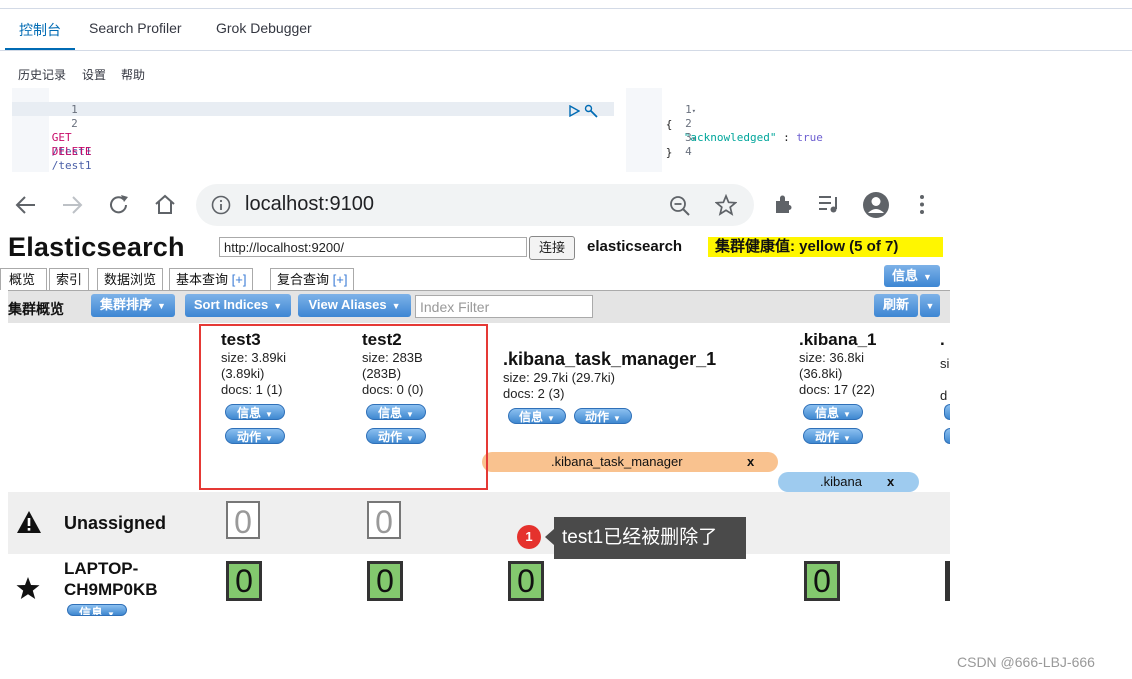  I want to click on view-aliases-button: View Aliases ▼, so click(354, 305).